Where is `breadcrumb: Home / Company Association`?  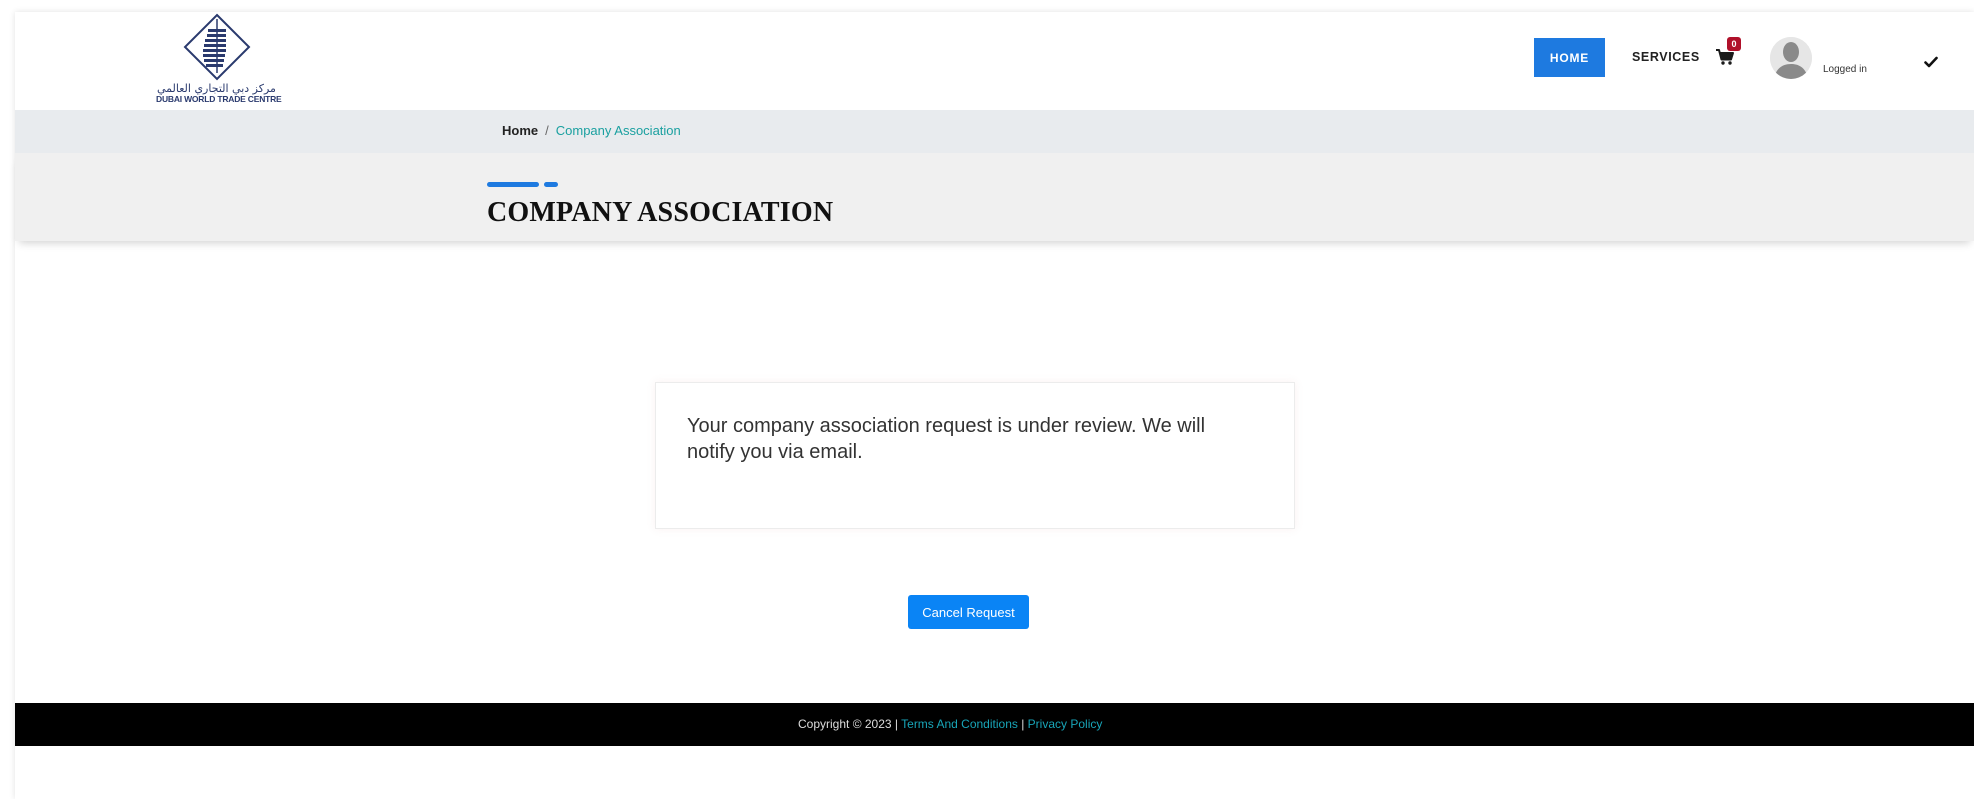 breadcrumb: Home / Company Association is located at coordinates (591, 130).